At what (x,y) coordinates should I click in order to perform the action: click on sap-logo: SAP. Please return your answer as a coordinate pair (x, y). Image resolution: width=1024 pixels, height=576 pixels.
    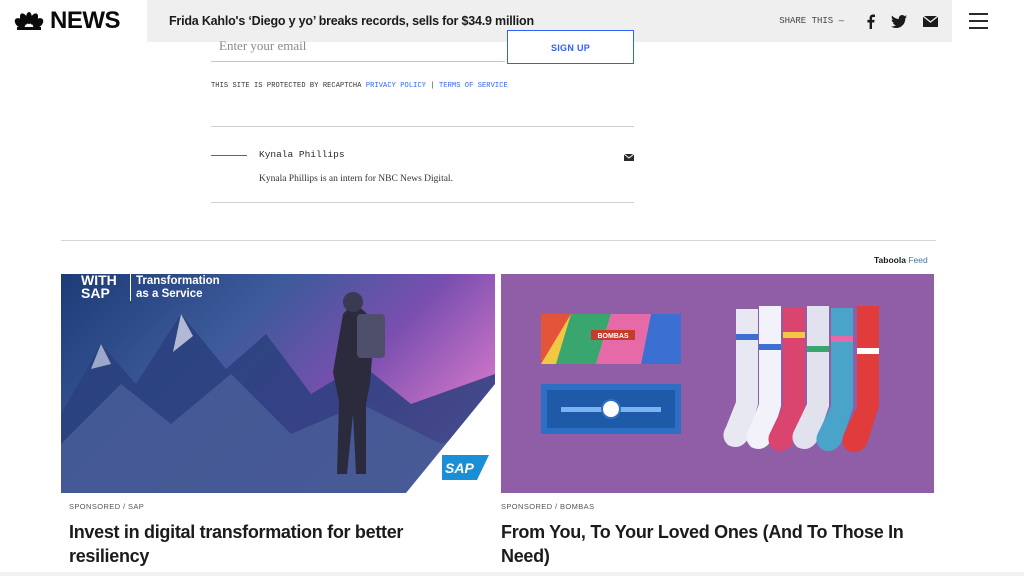
    Looking at the image, I should click on (459, 468).